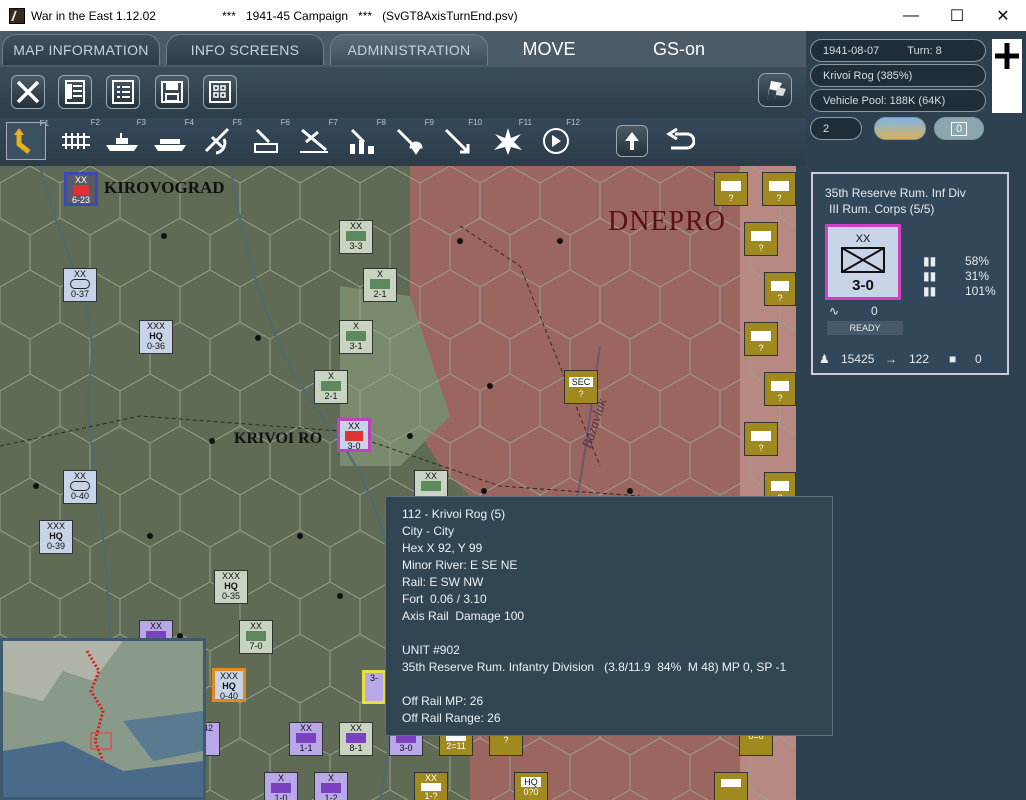  I want to click on unit-counter: XXX HQ 0-39, so click(56, 537).